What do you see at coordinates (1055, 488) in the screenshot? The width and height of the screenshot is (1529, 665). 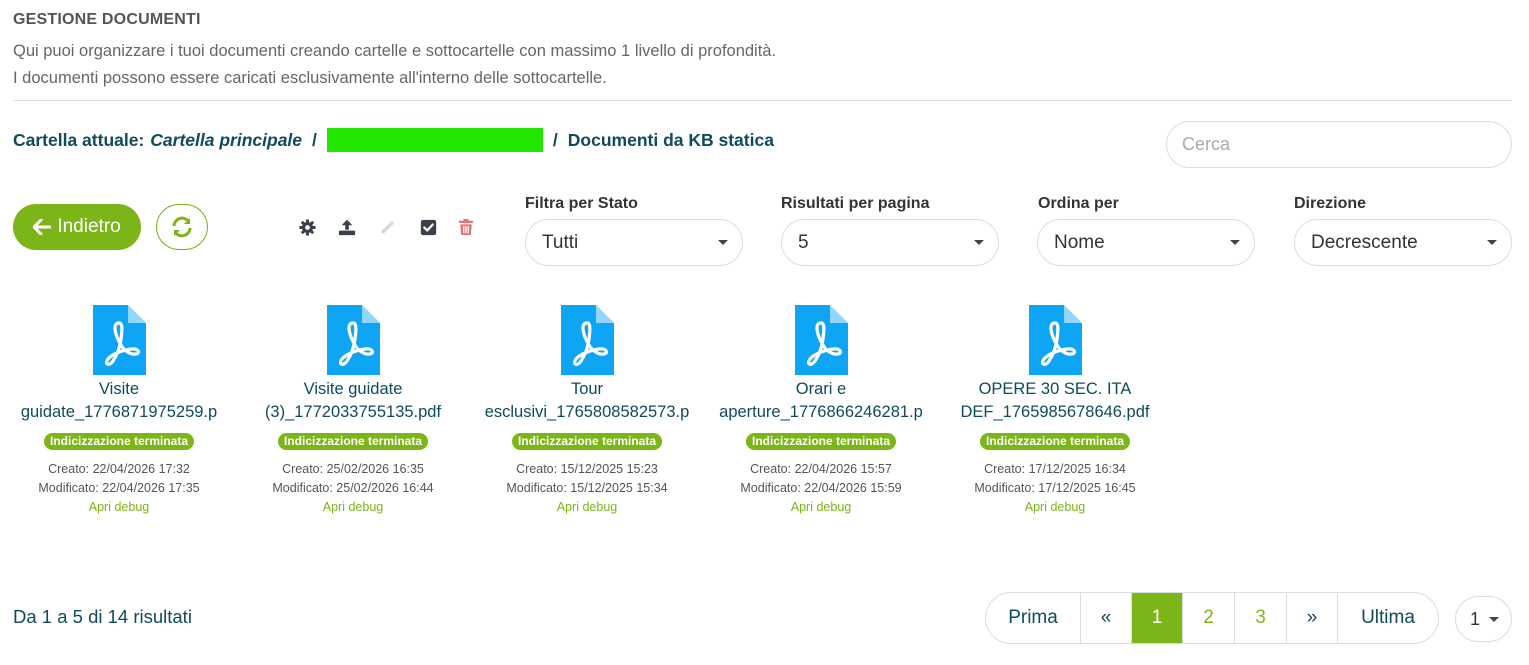 I see `document-modified: Modificato: 17/12/2025 16:45` at bounding box center [1055, 488].